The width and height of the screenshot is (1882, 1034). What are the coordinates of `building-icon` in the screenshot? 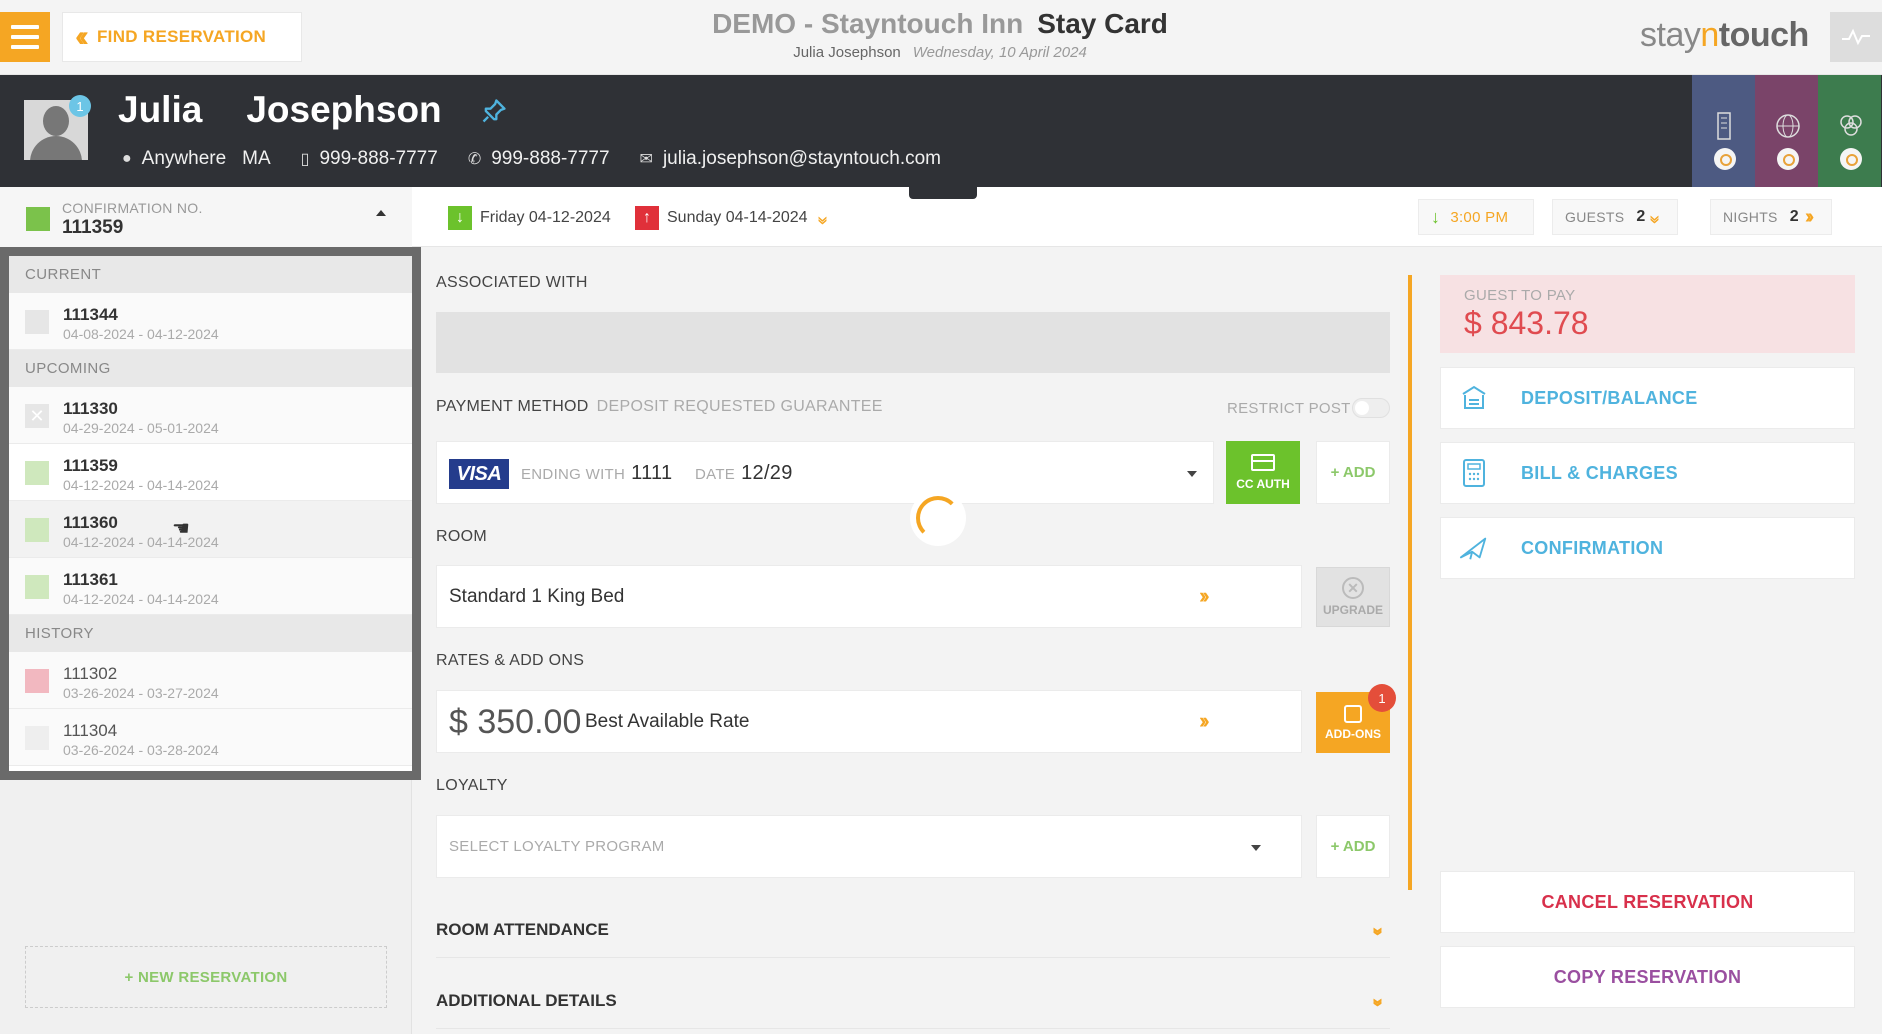 It's located at (1724, 126).